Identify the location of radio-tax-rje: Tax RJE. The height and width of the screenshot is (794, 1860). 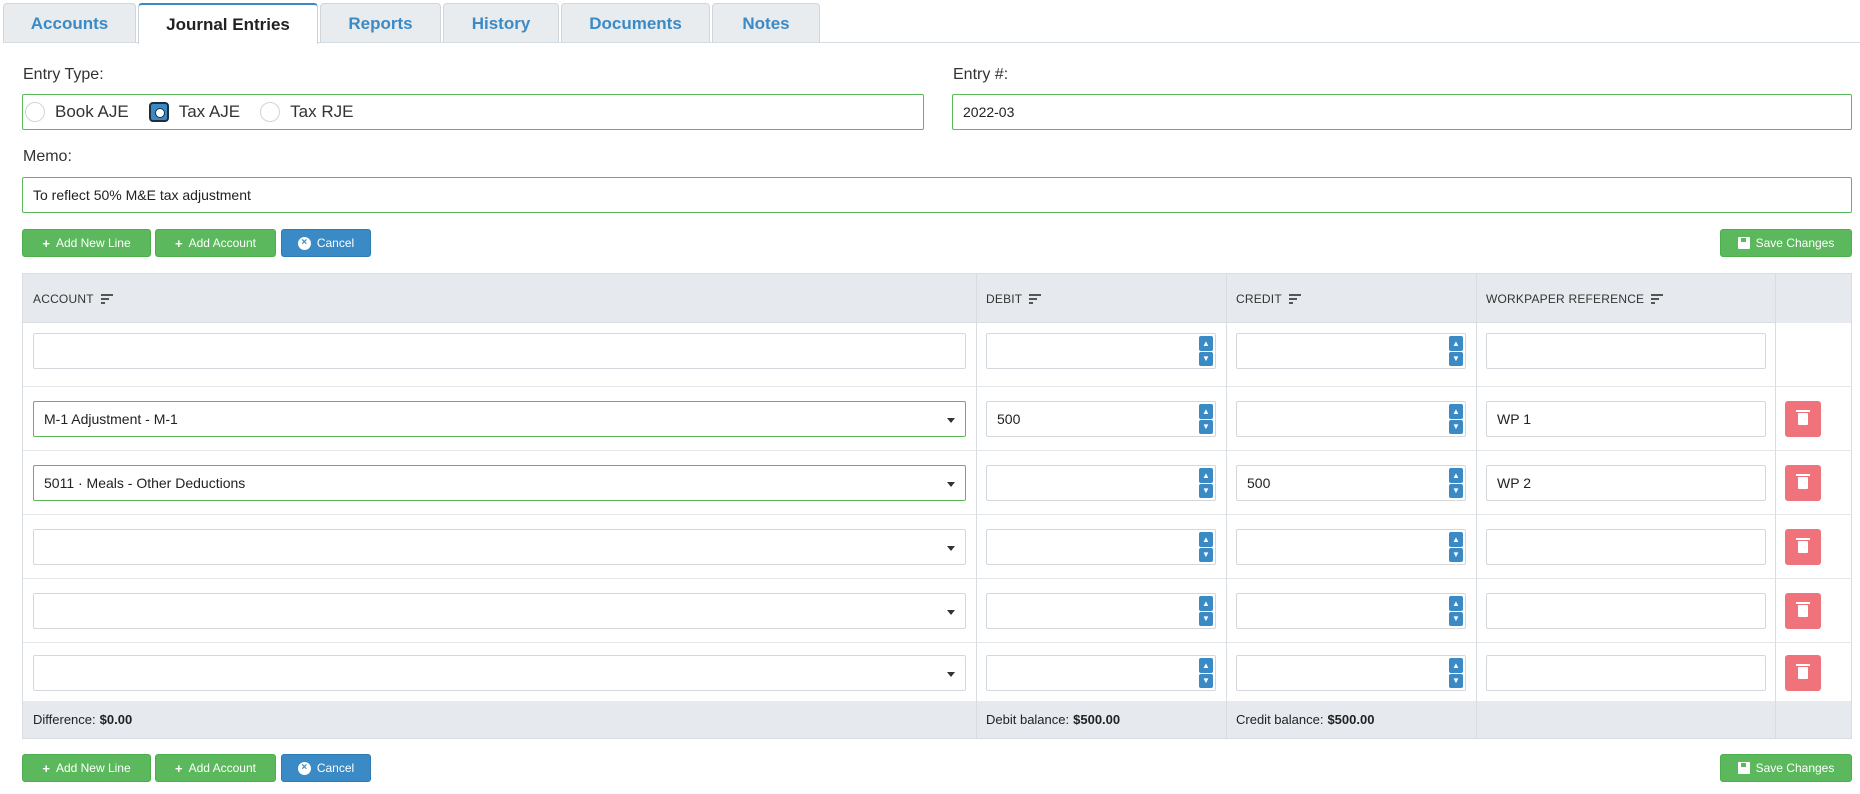
(306, 112).